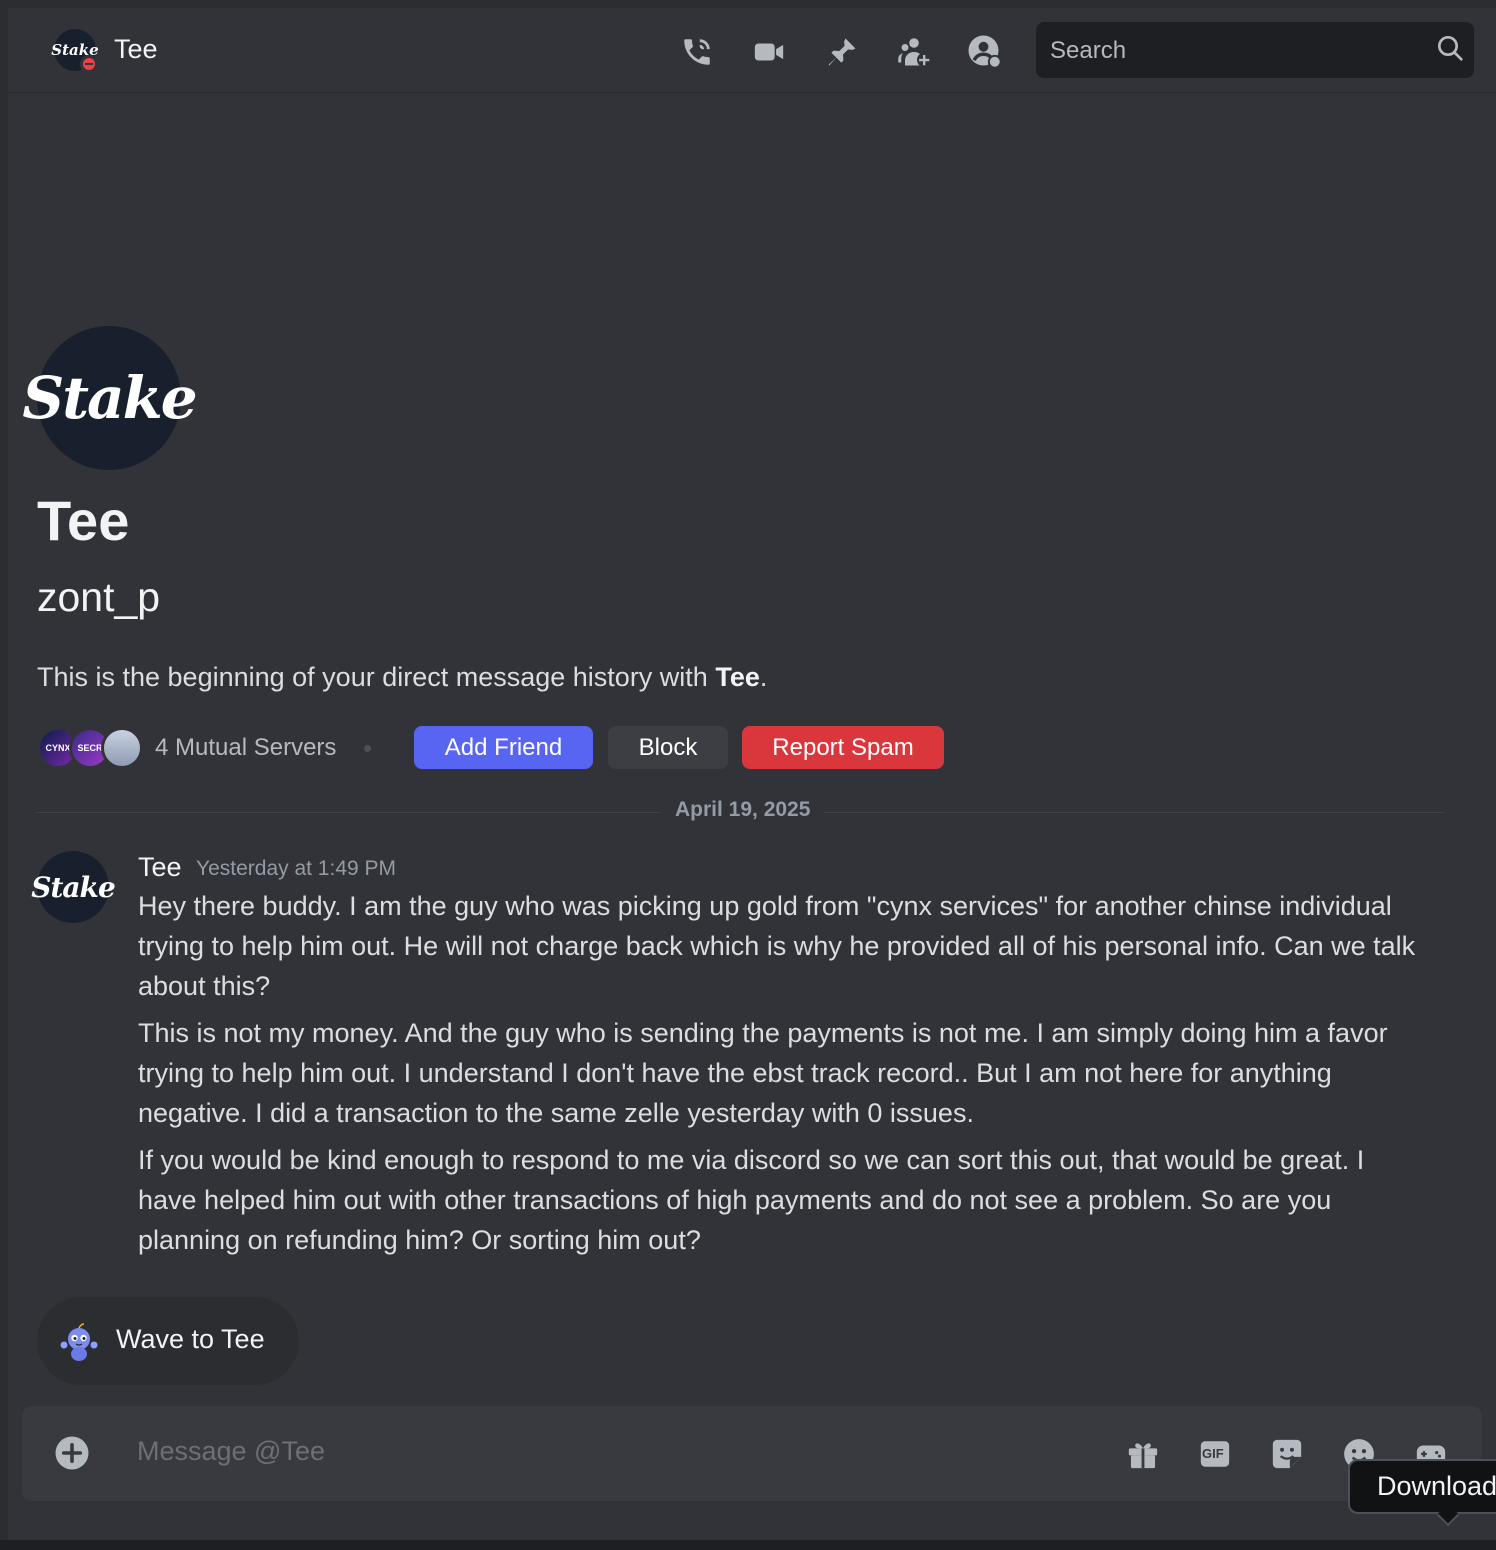 This screenshot has height=1550, width=1496. What do you see at coordinates (136, 49) in the screenshot?
I see `header-title: Tee` at bounding box center [136, 49].